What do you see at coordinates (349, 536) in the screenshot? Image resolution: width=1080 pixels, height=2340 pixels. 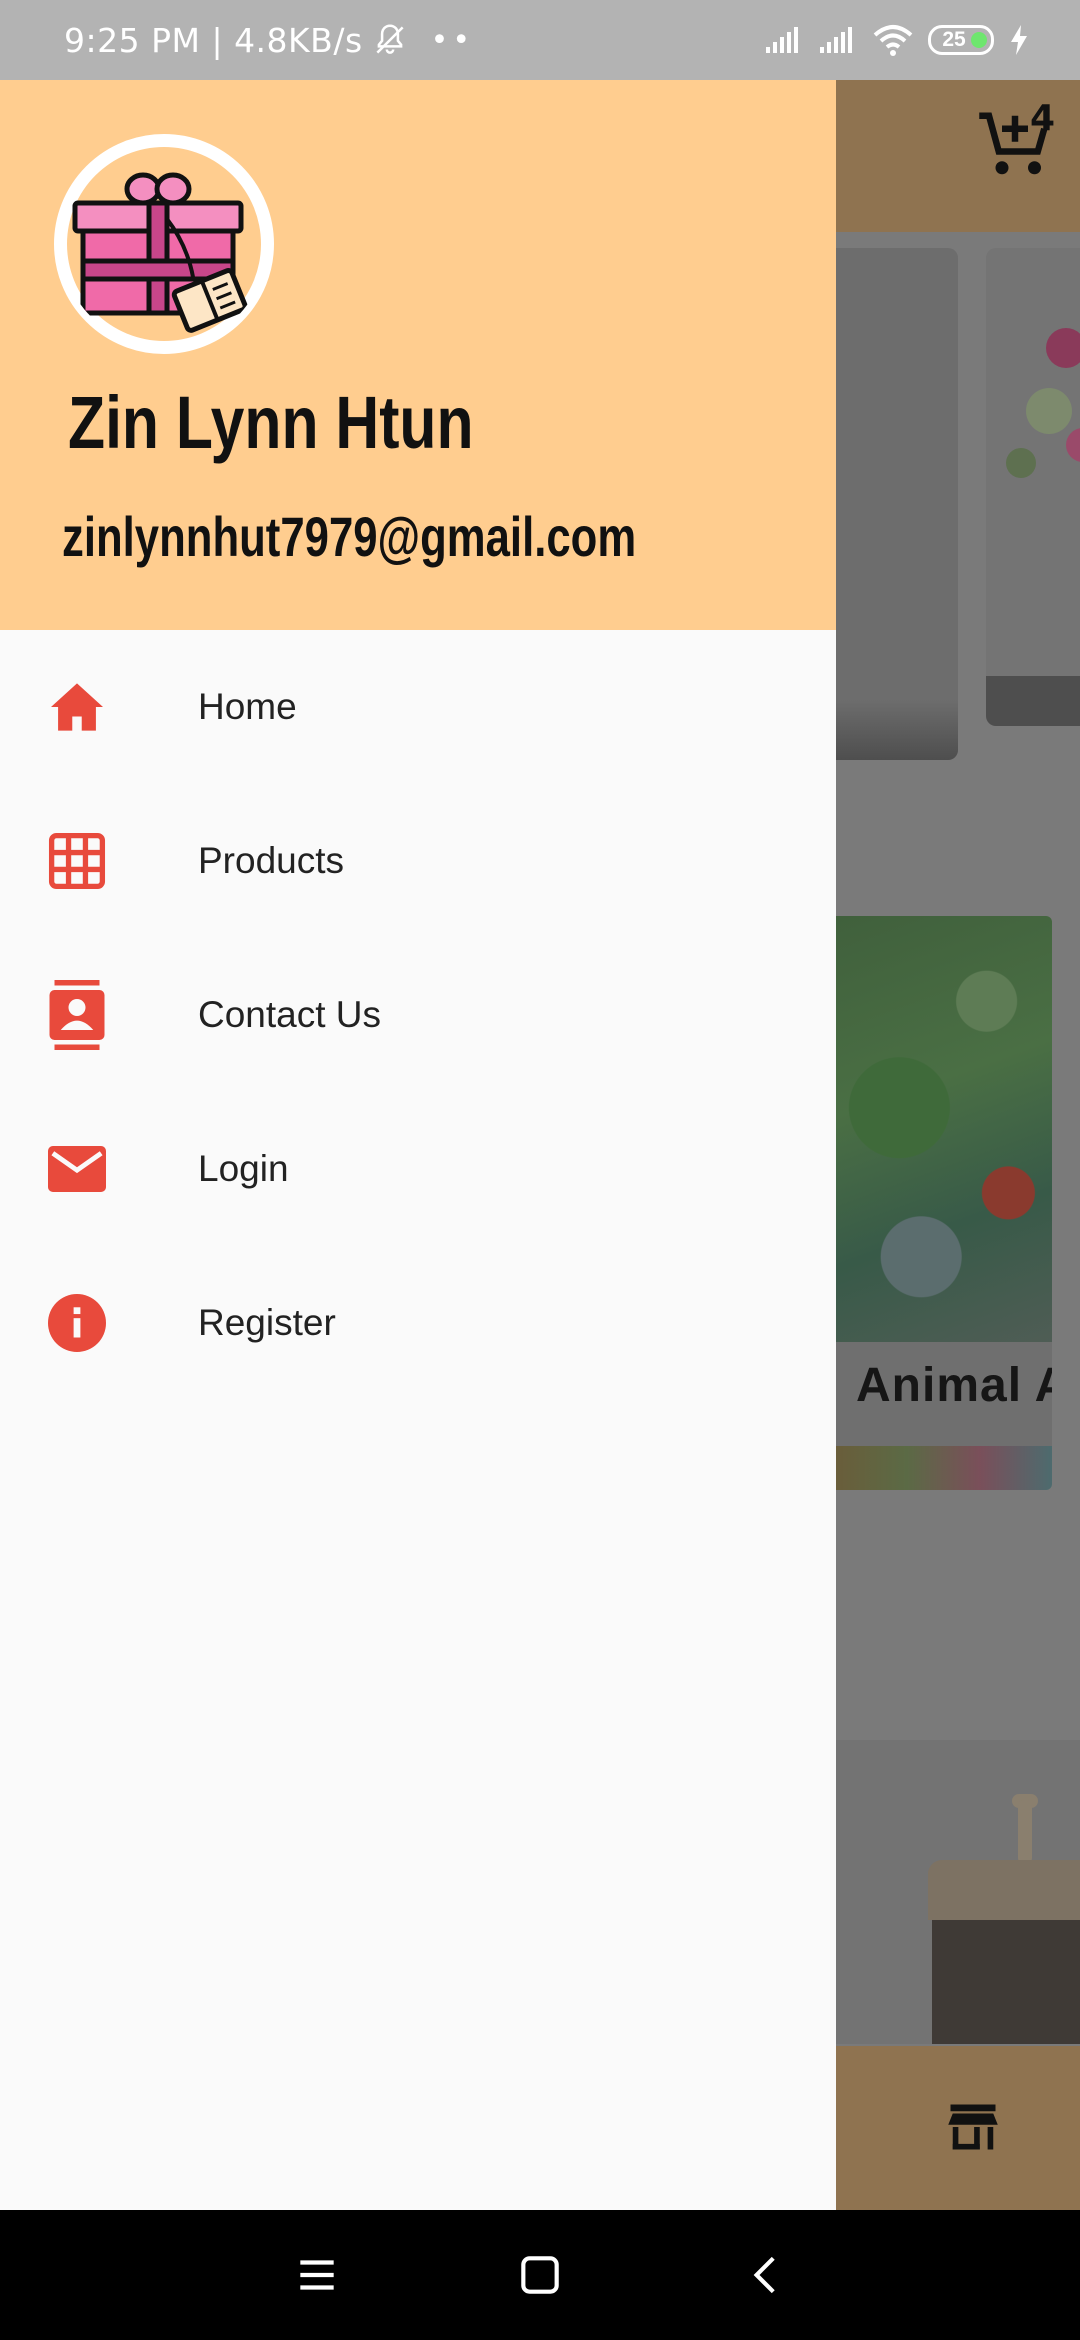 I see `user-email: zinlynnhut7979@gmail.com` at bounding box center [349, 536].